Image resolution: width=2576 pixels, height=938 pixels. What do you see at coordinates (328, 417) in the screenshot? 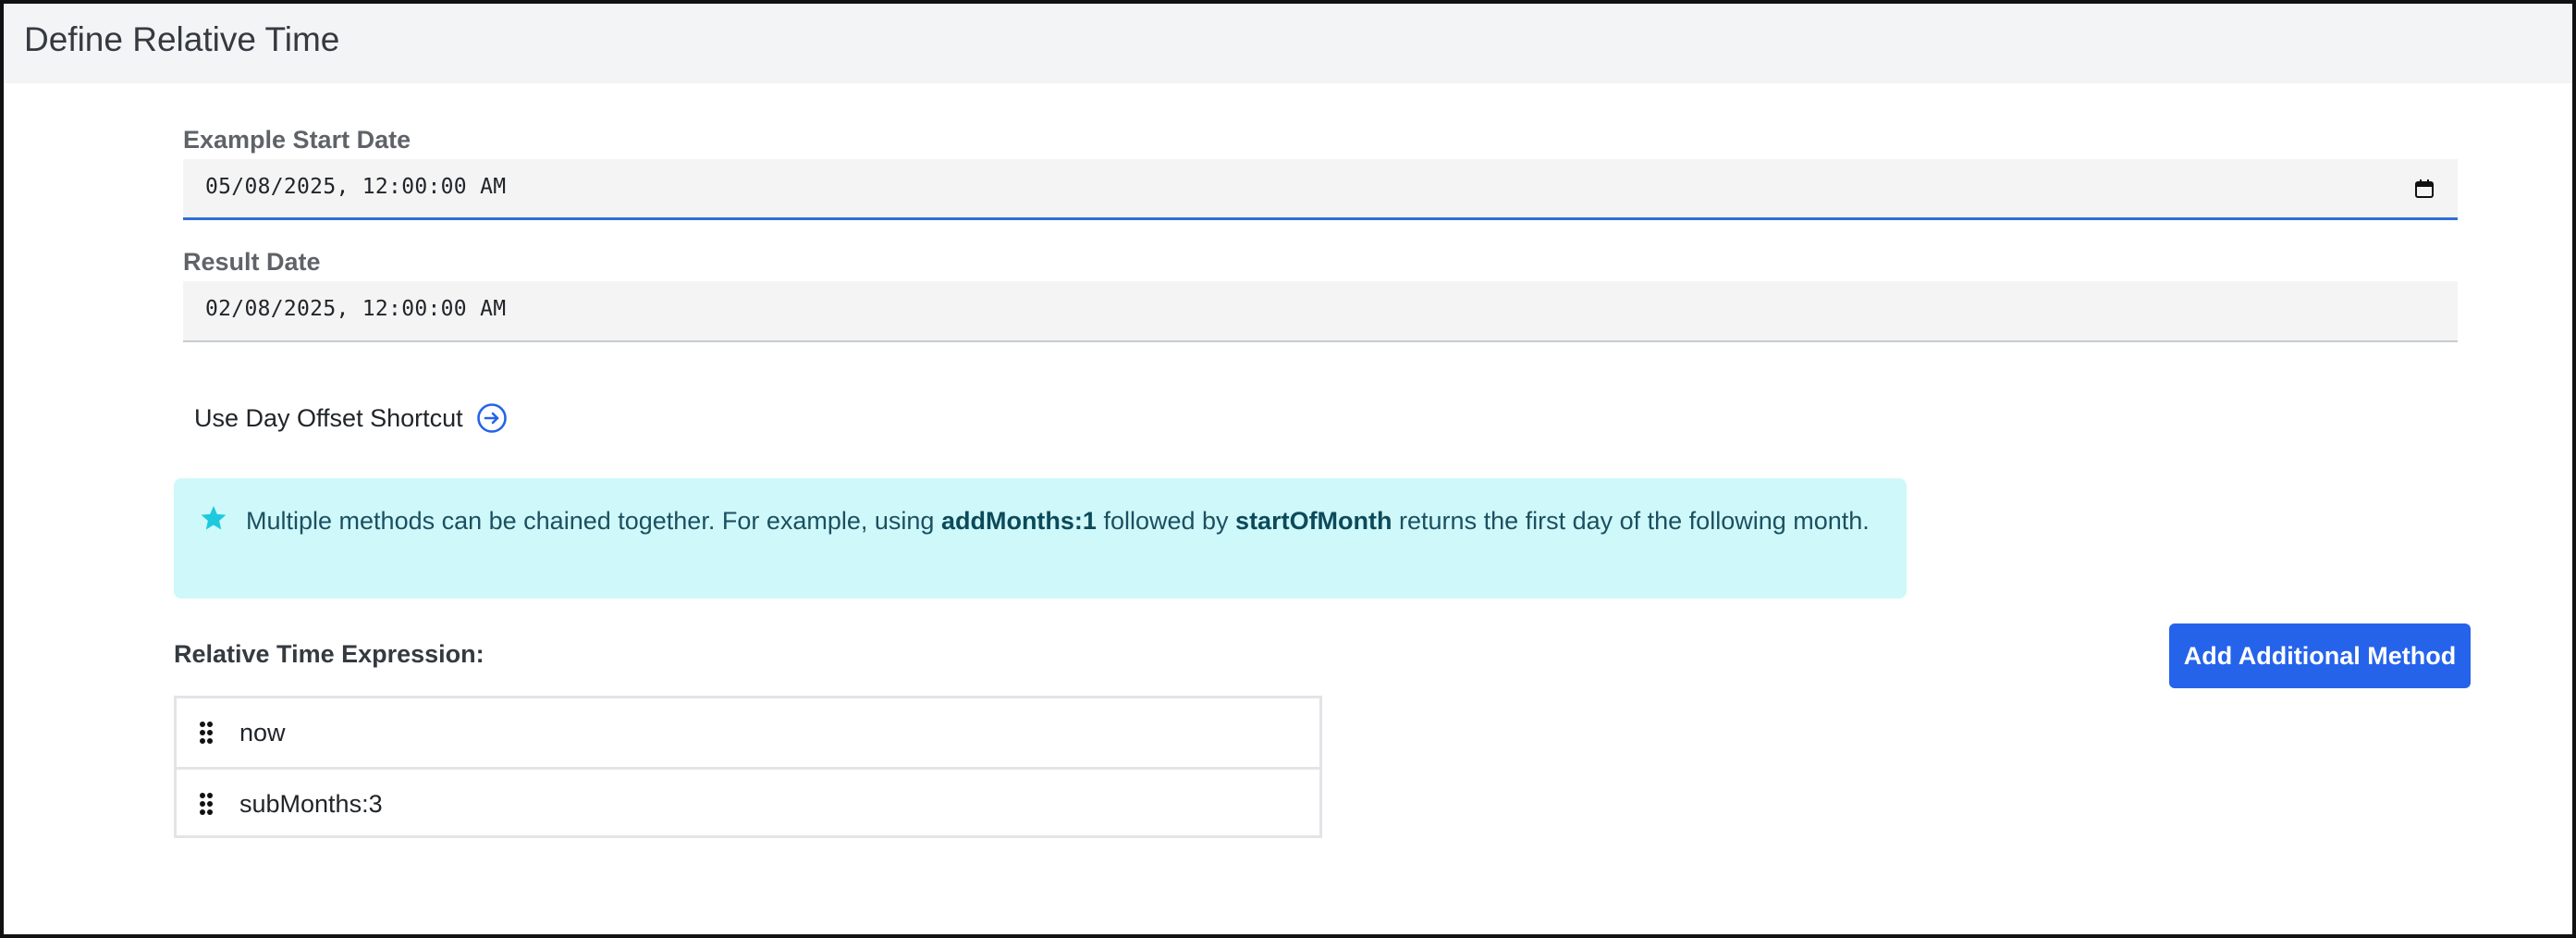
I see `shortcut-label: Use Day Offset Shortcut` at bounding box center [328, 417].